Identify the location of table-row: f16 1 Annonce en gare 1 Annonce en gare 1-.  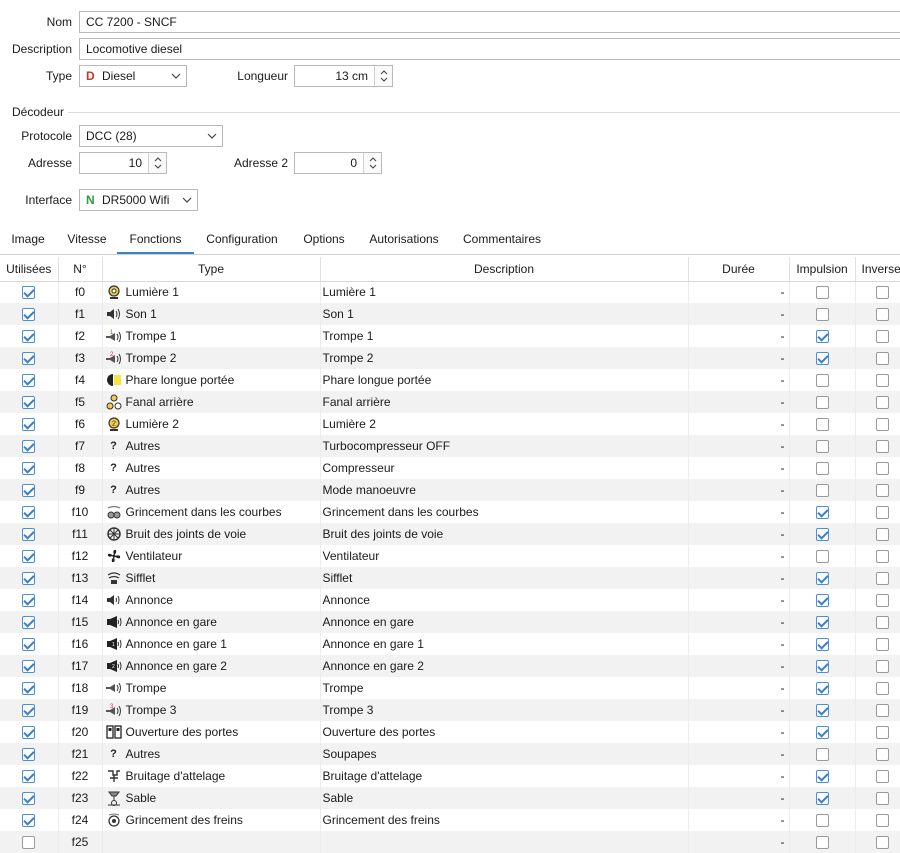
(450, 644).